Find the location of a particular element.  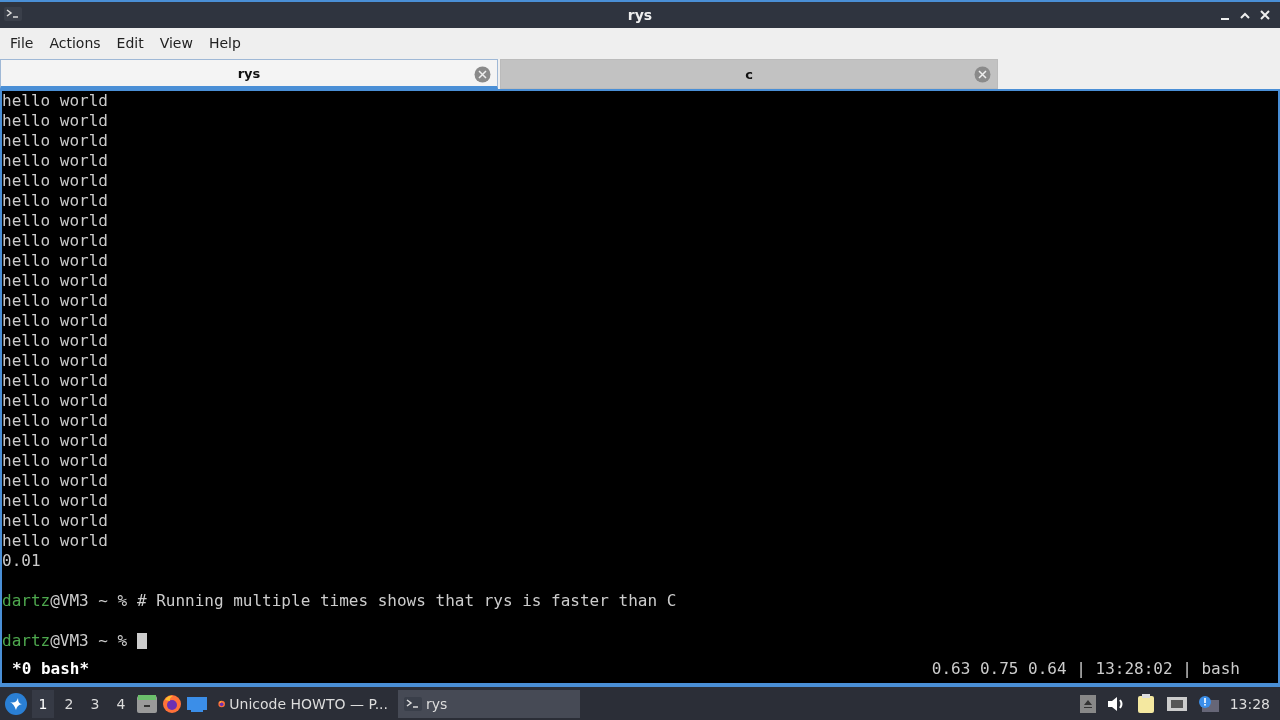

status-info: 0.63 0.75 0.64 | 13:28:02 | bash is located at coordinates (1085, 669).